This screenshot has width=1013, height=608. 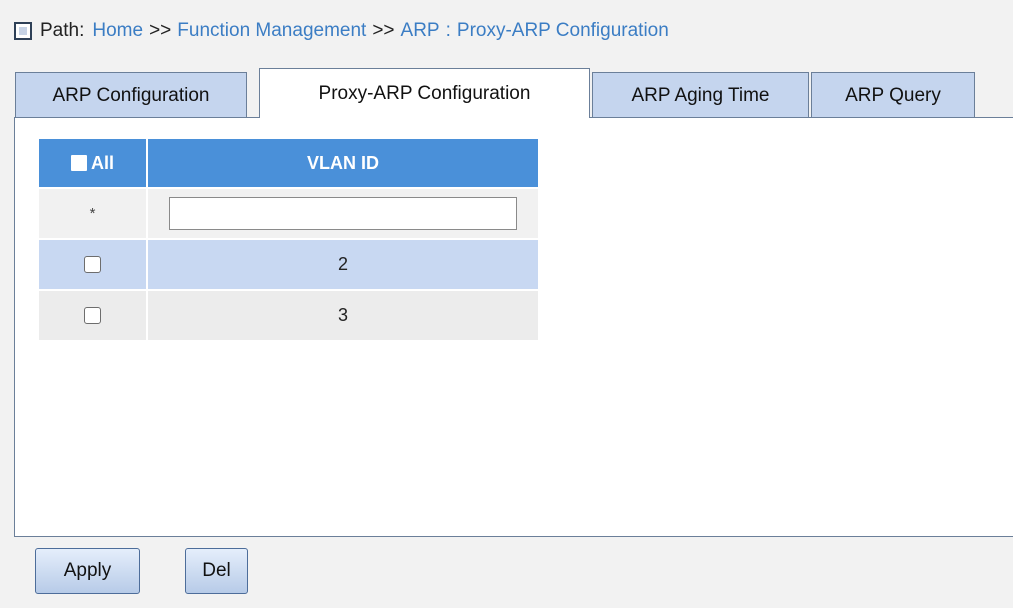 I want to click on select-all-cell: All, so click(x=92, y=163).